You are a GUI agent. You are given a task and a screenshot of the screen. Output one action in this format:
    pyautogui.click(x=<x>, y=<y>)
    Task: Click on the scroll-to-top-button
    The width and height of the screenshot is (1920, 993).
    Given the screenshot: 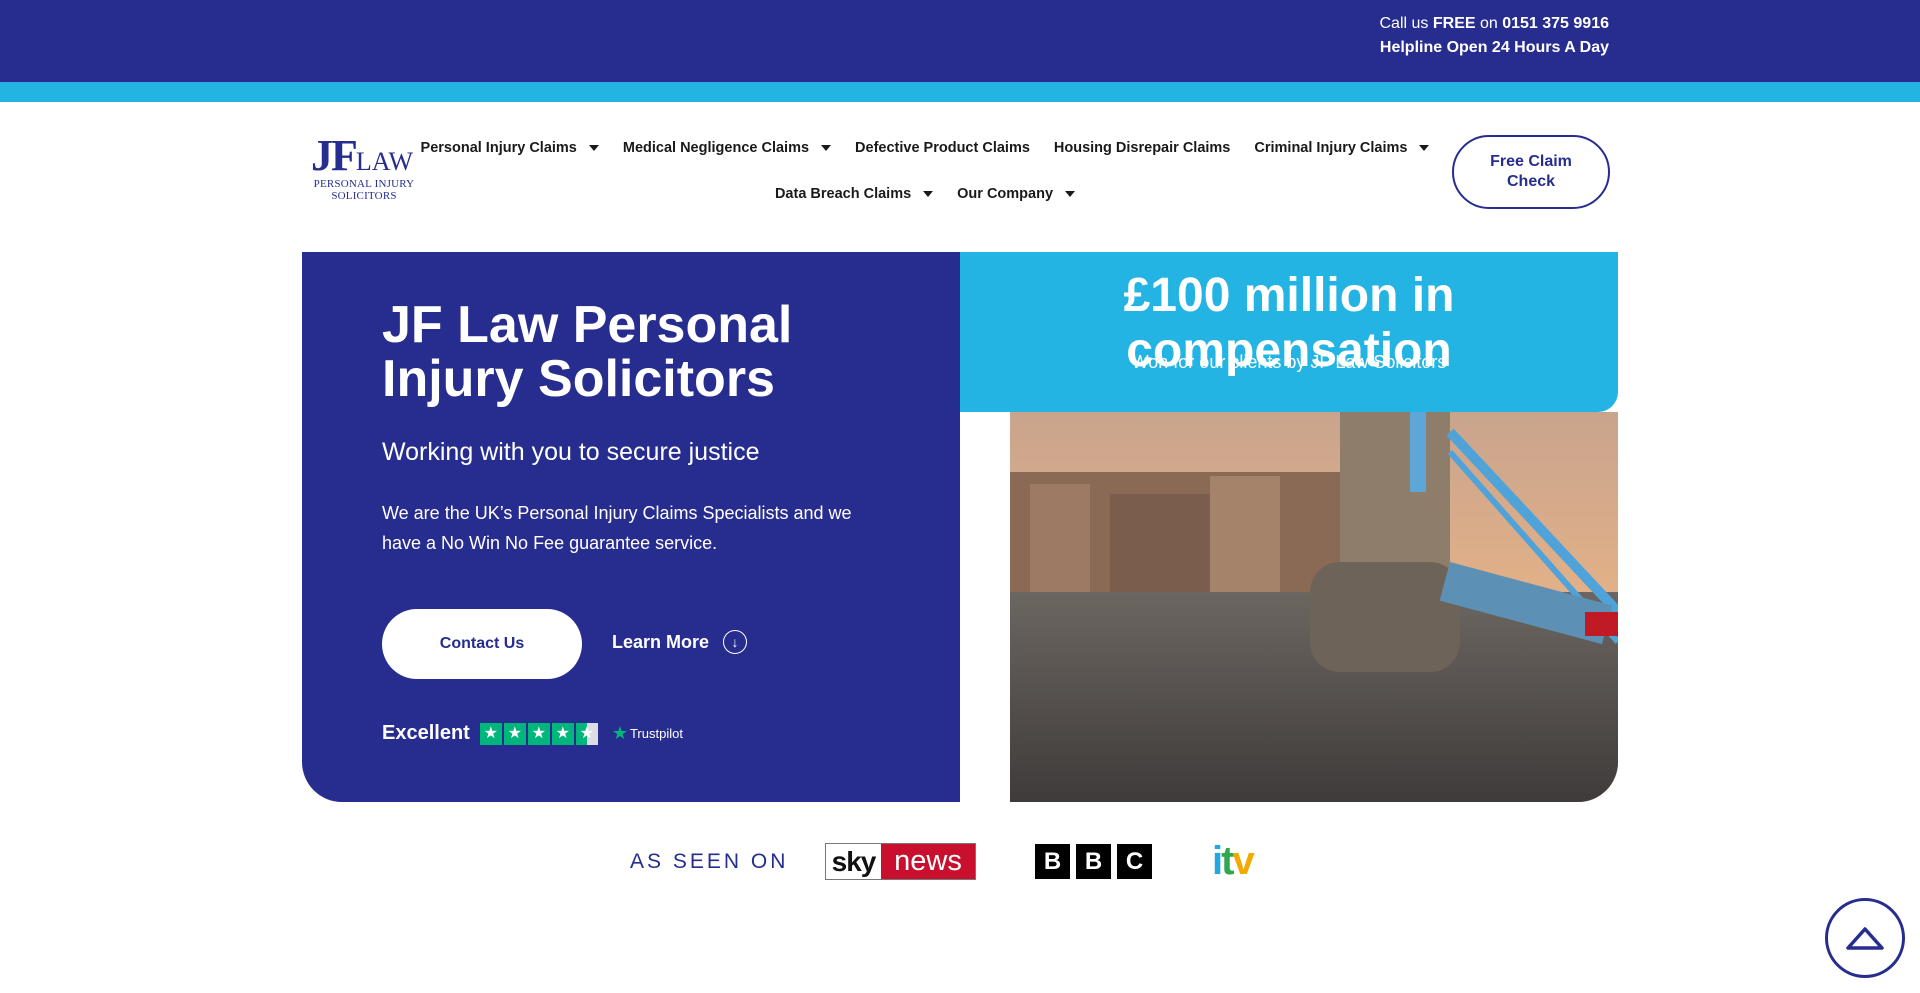 What is the action you would take?
    pyautogui.click(x=1865, y=938)
    